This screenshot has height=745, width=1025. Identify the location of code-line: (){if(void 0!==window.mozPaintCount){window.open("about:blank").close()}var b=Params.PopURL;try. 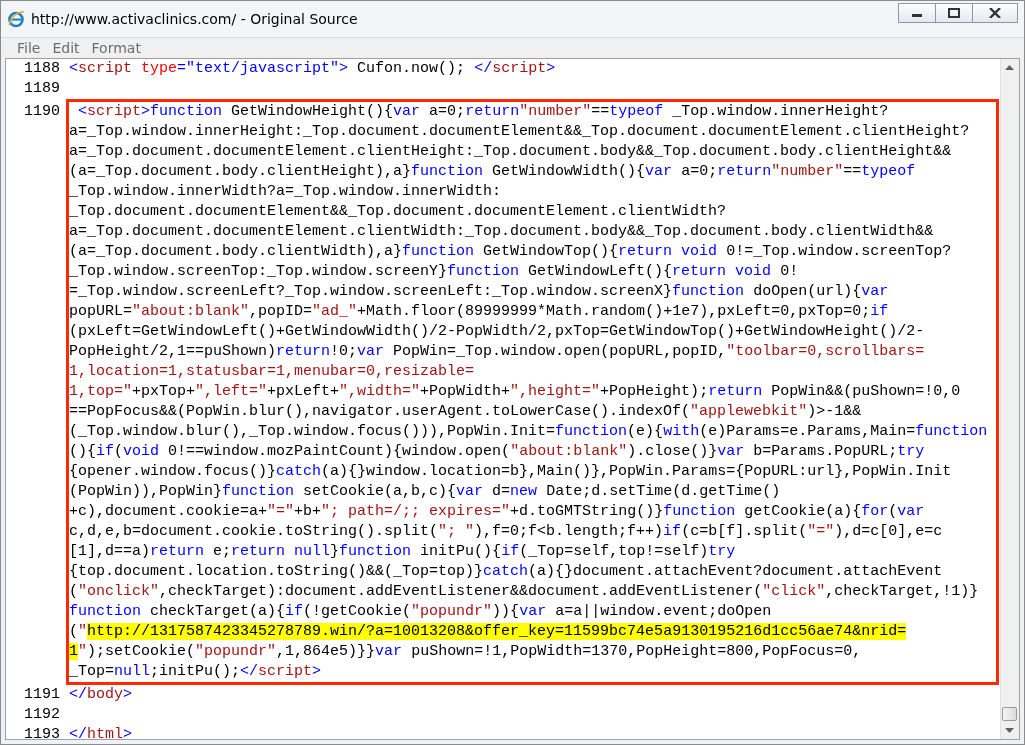
(497, 452).